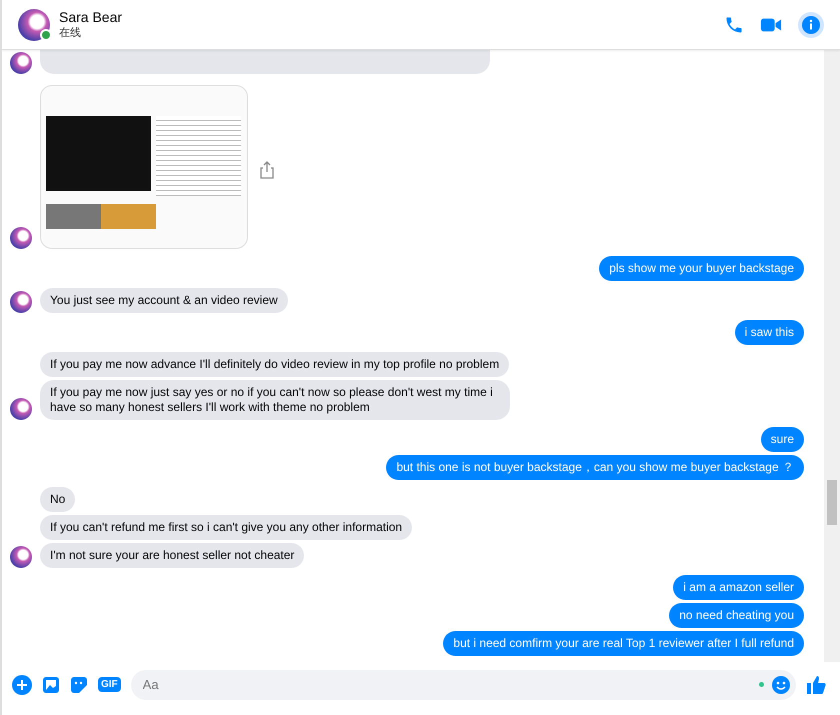  I want to click on message-bubble: pls show me your buyer backstage, so click(701, 268).